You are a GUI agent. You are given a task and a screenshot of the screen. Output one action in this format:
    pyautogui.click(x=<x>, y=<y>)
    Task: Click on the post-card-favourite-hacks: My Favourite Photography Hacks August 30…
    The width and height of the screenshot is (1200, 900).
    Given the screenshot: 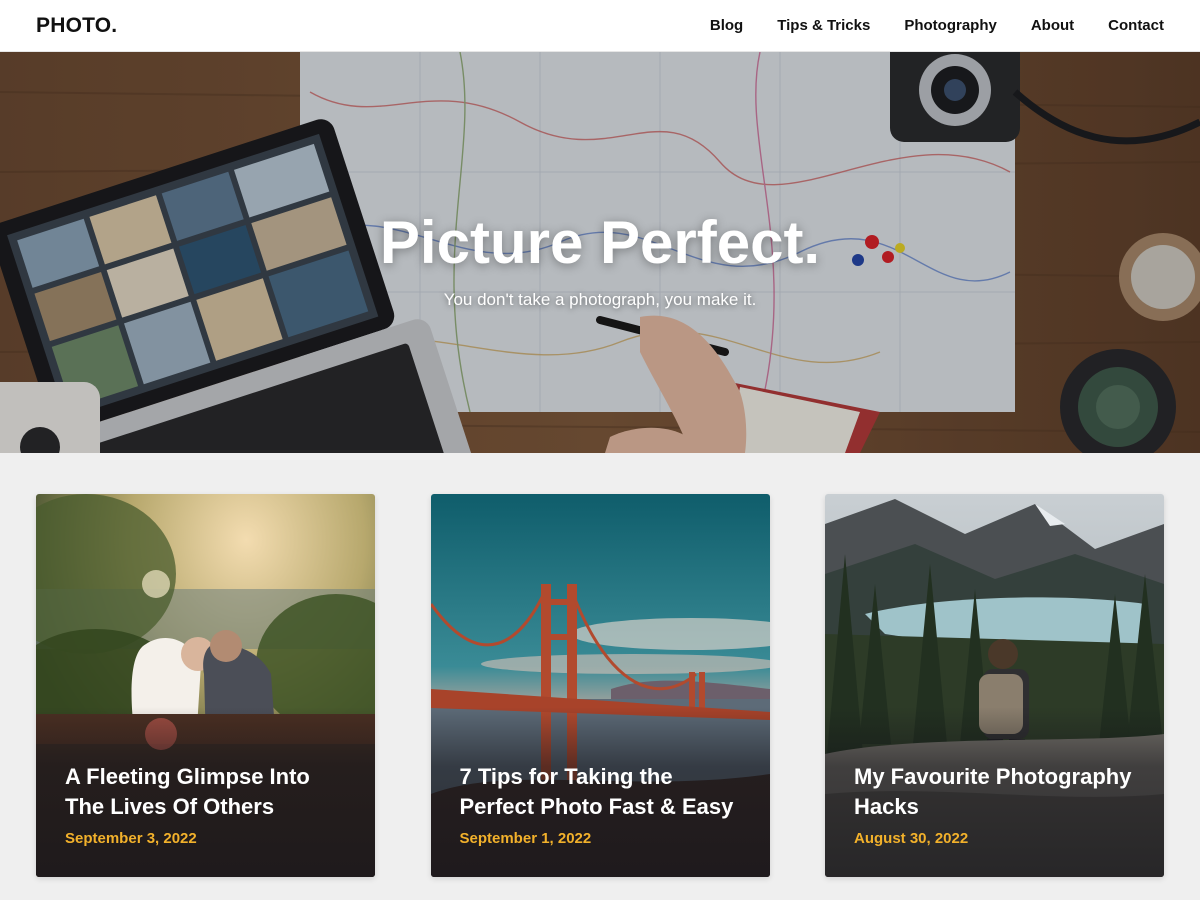 What is the action you would take?
    pyautogui.click(x=994, y=685)
    